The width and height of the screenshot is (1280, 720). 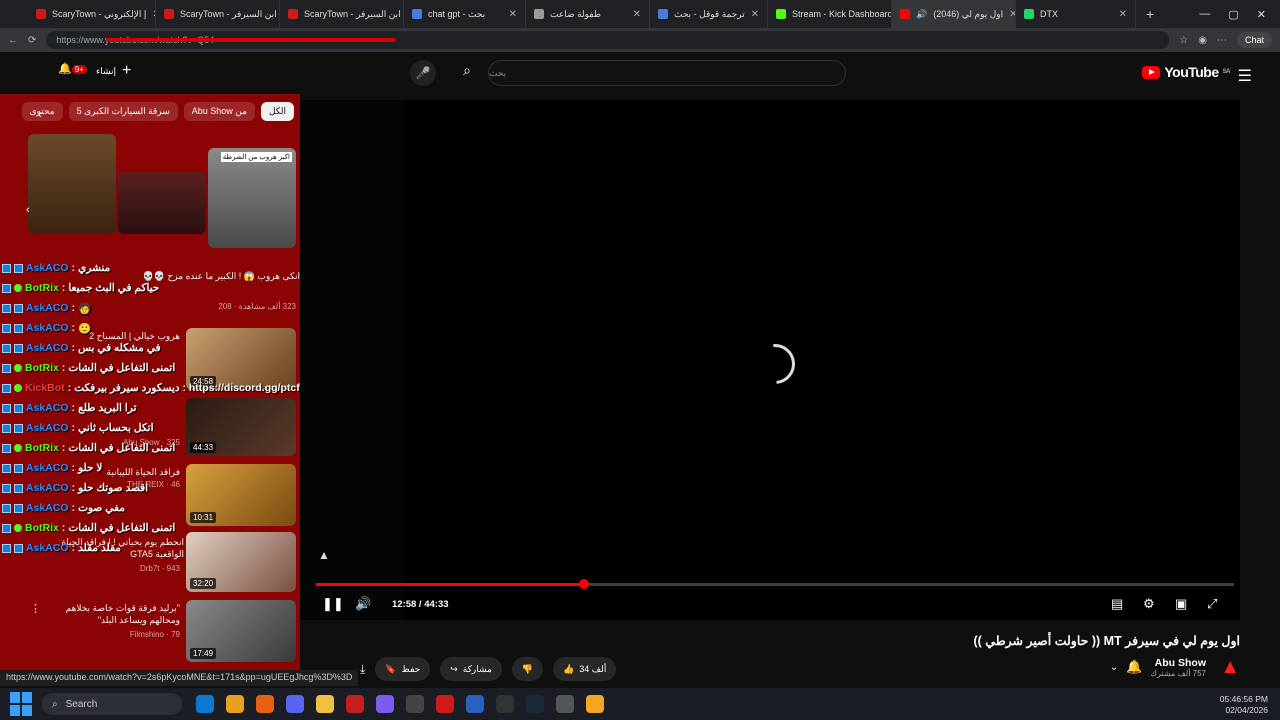 I want to click on minimize-icon: —, so click(x=1204, y=14).